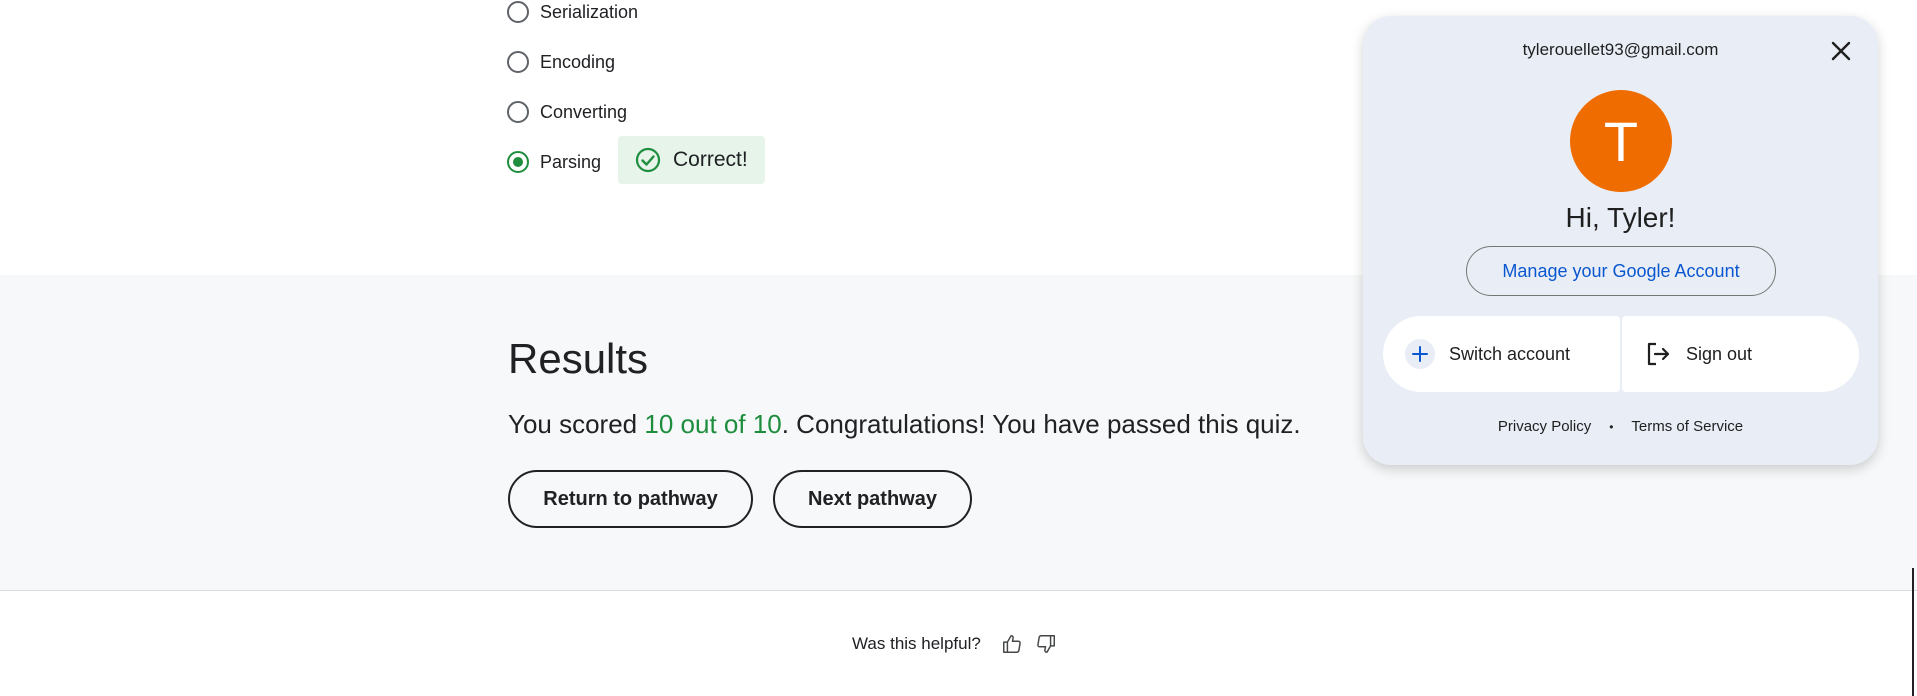  What do you see at coordinates (576, 424) in the screenshot?
I see `score-prefix: You scored` at bounding box center [576, 424].